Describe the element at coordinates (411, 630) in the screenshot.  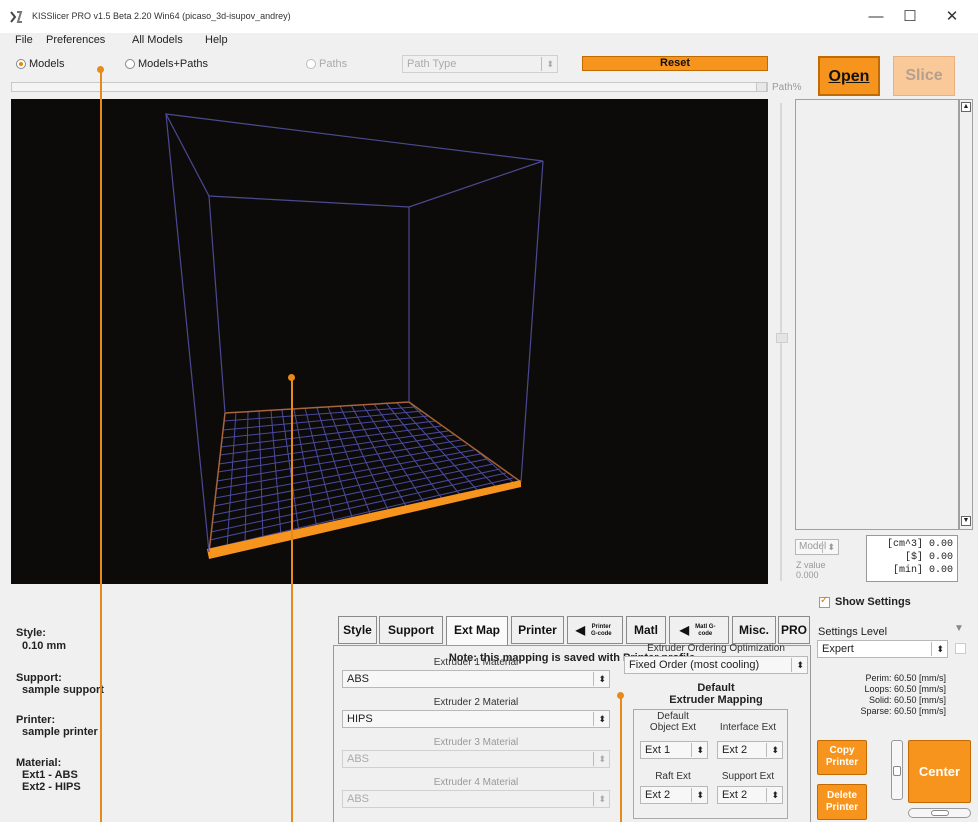
I see `tab-support: Support` at that location.